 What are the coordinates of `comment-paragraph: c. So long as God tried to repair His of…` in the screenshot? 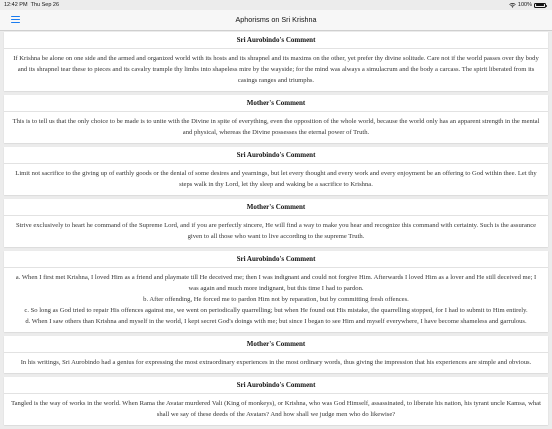 It's located at (276, 310).